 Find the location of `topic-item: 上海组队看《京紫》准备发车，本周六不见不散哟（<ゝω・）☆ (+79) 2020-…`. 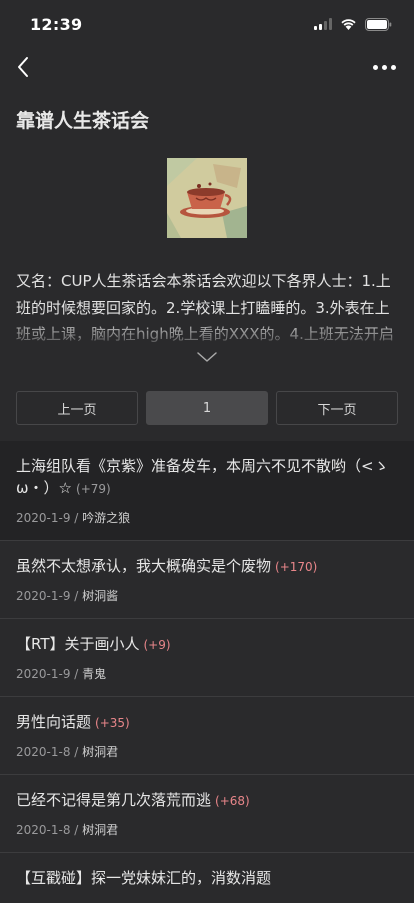

topic-item: 上海组队看《京紫》准备发车，本周六不见不散哟（<ゝω・）☆ (+79) 2020-… is located at coordinates (207, 491).